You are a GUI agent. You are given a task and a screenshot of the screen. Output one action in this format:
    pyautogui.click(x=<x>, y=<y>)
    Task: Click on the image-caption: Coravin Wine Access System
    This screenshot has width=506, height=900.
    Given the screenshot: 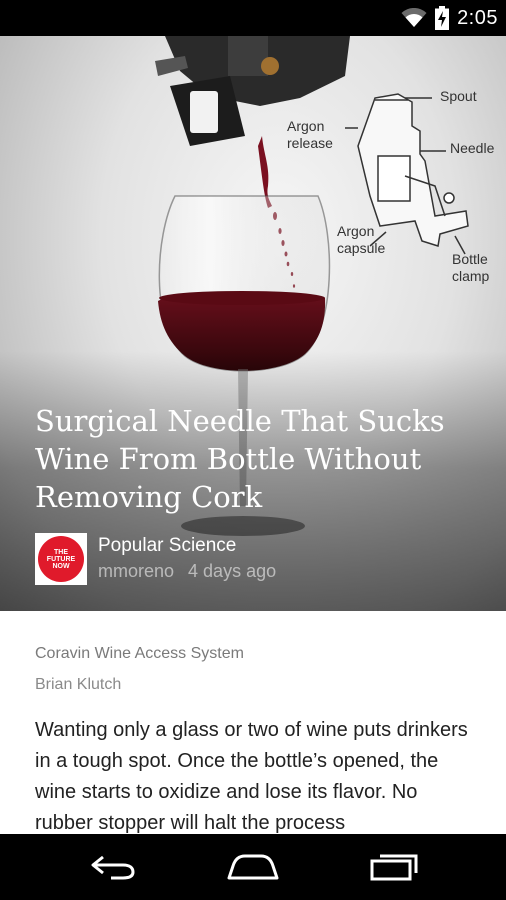 What is the action you would take?
    pyautogui.click(x=139, y=653)
    